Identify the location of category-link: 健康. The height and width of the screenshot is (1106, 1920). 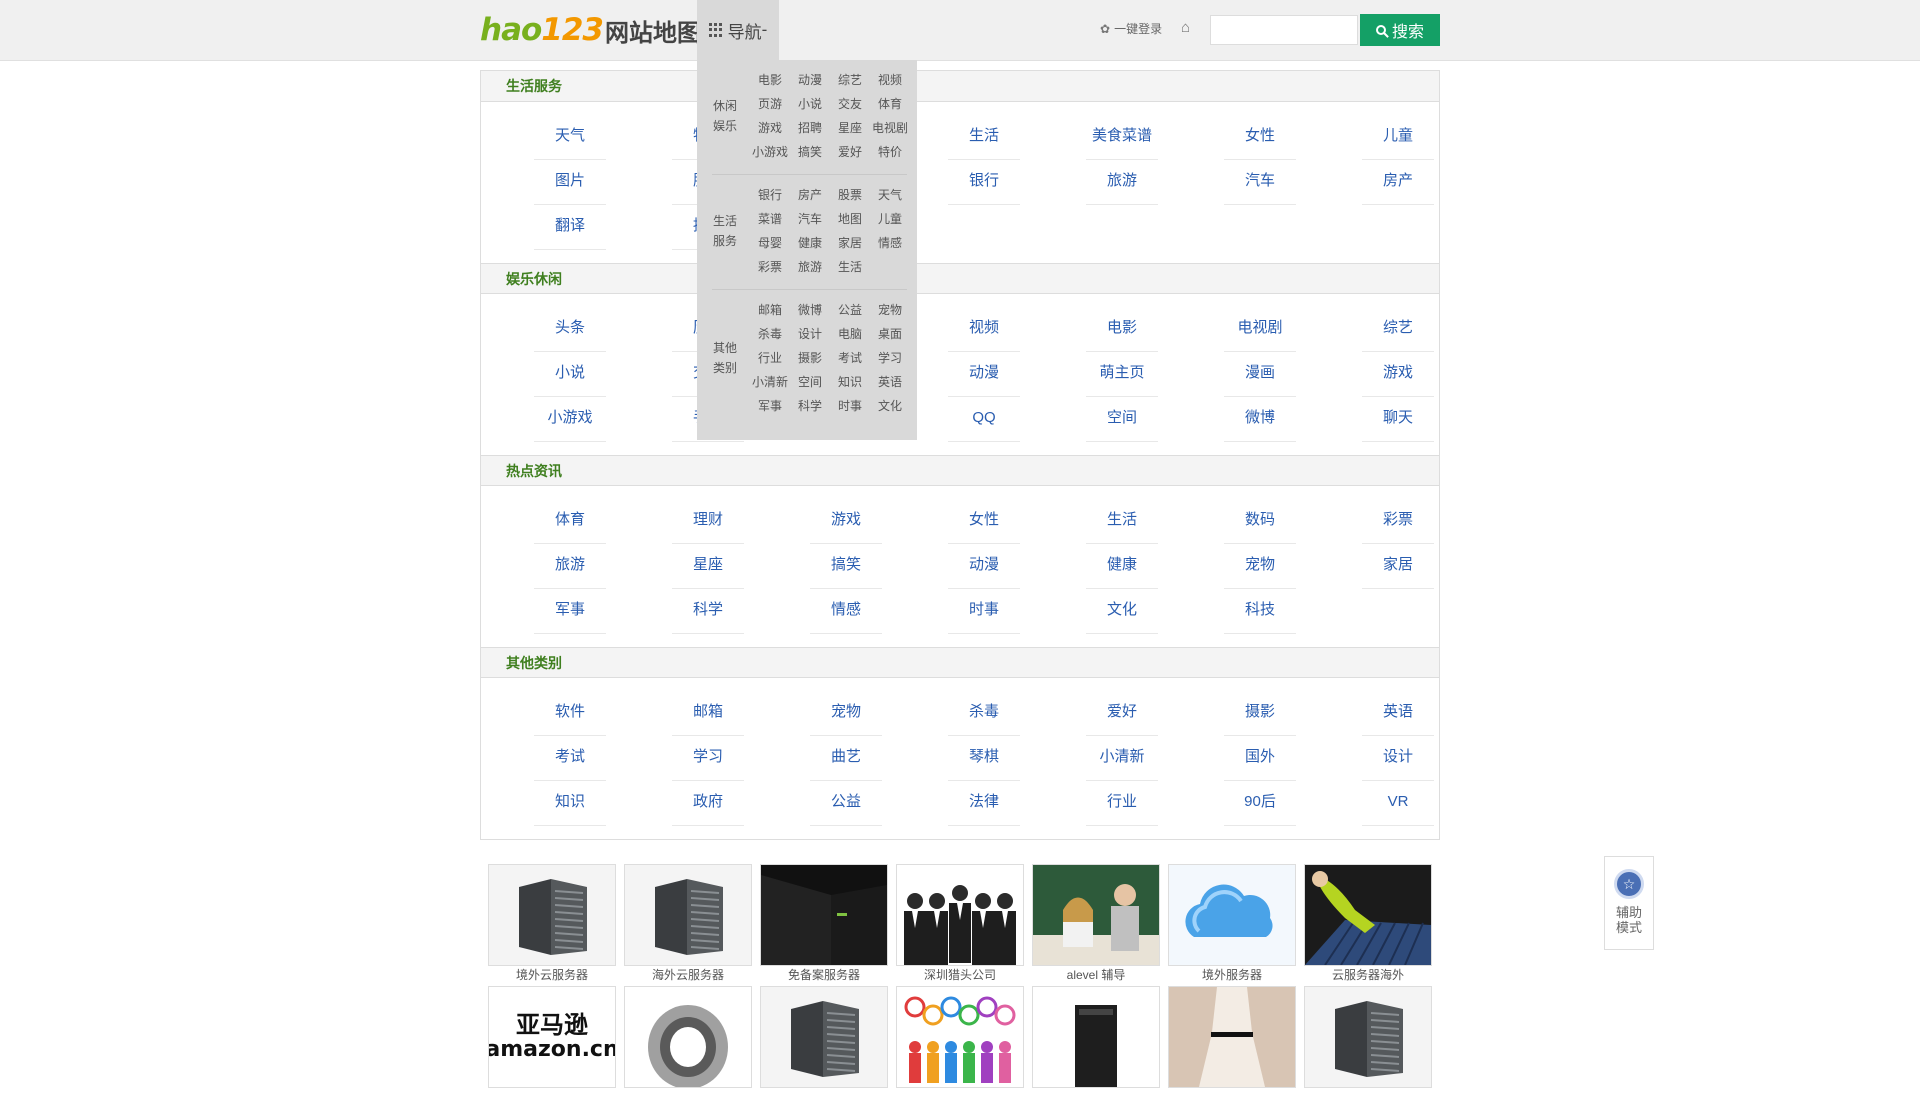
(1122, 567).